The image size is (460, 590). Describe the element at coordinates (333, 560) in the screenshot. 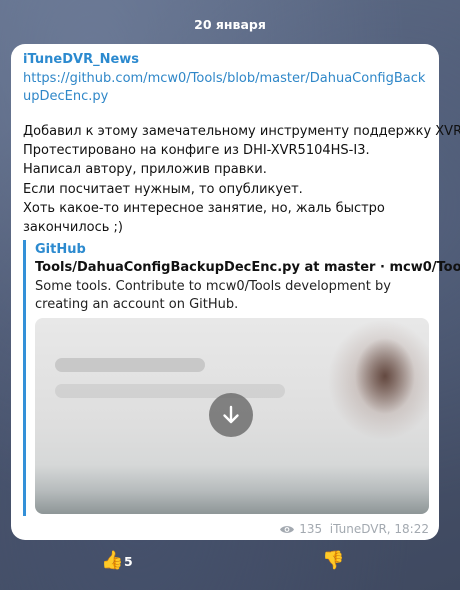

I see `thumbs-down-icon: 👎` at that location.